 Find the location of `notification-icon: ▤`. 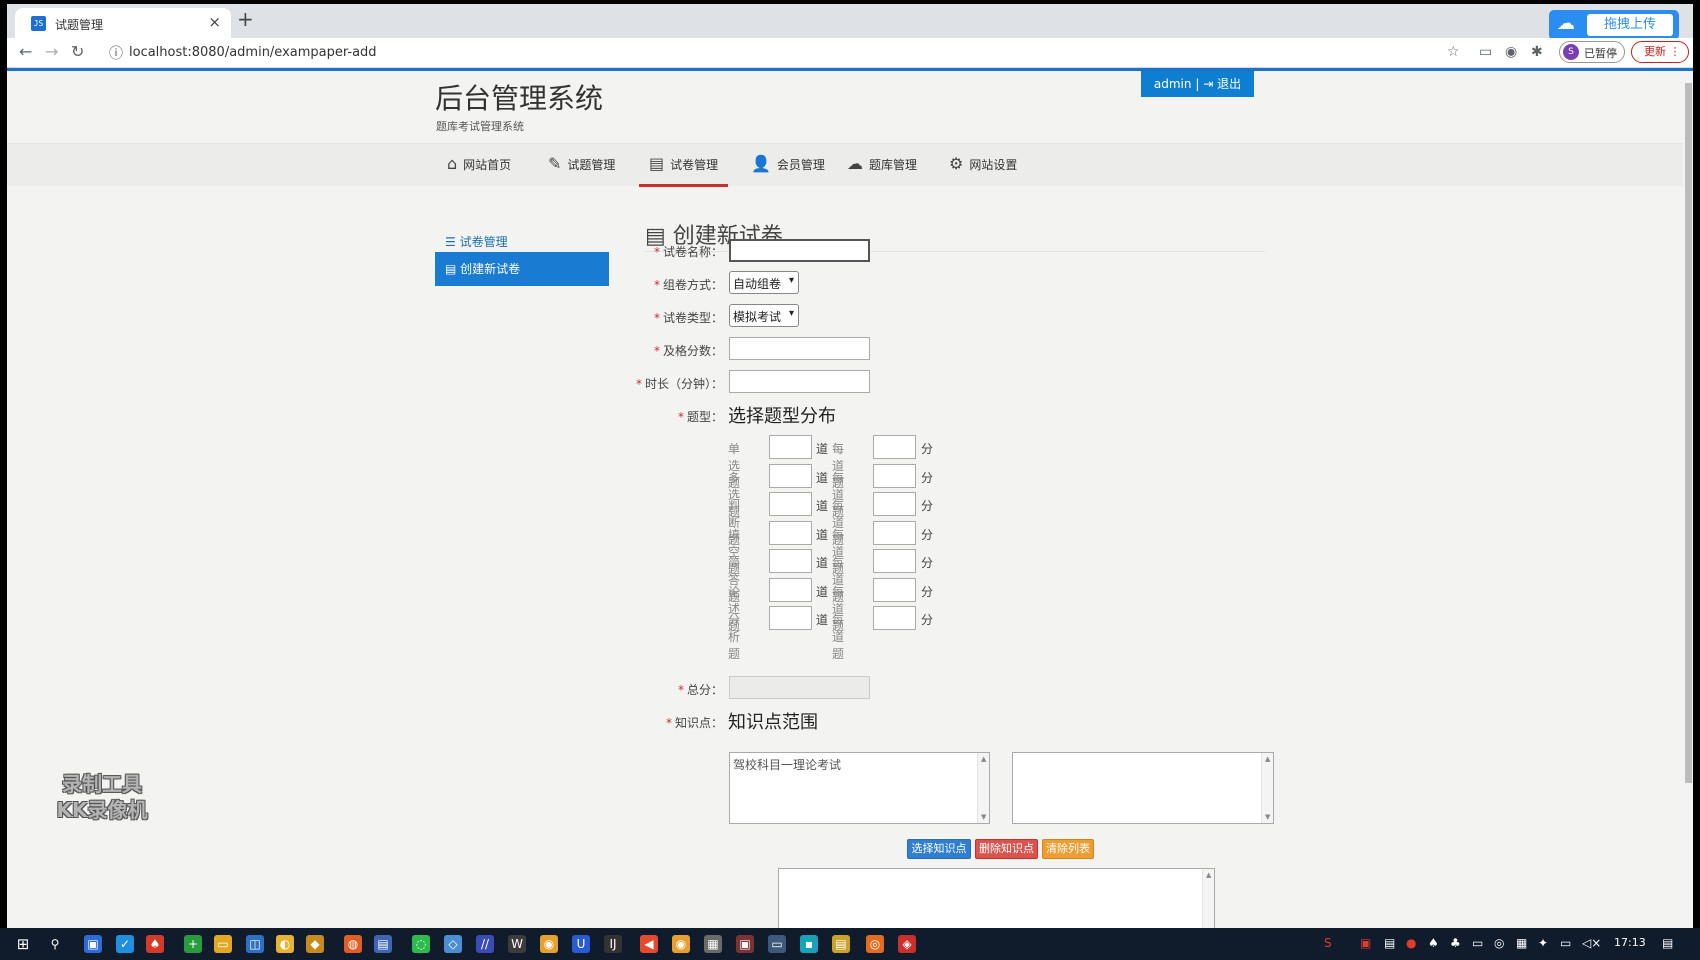

notification-icon: ▤ is located at coordinates (1667, 943).